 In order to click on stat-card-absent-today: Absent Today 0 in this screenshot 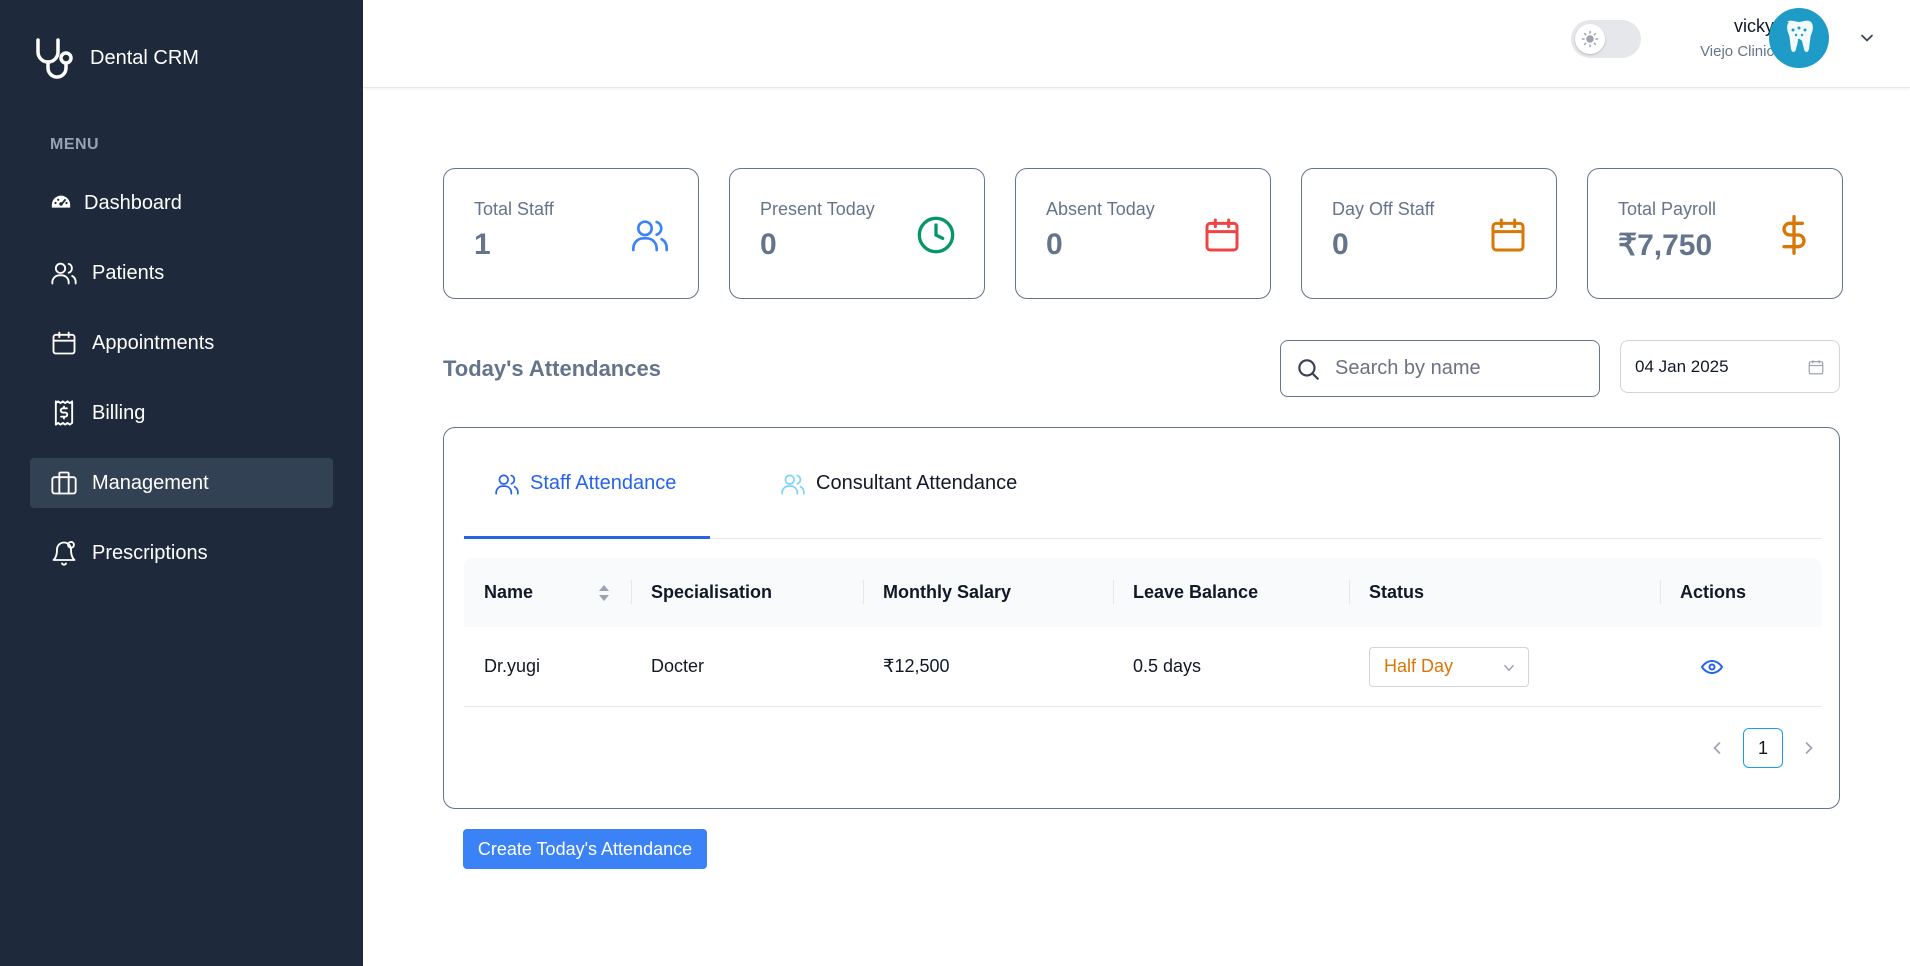, I will do `click(1143, 233)`.